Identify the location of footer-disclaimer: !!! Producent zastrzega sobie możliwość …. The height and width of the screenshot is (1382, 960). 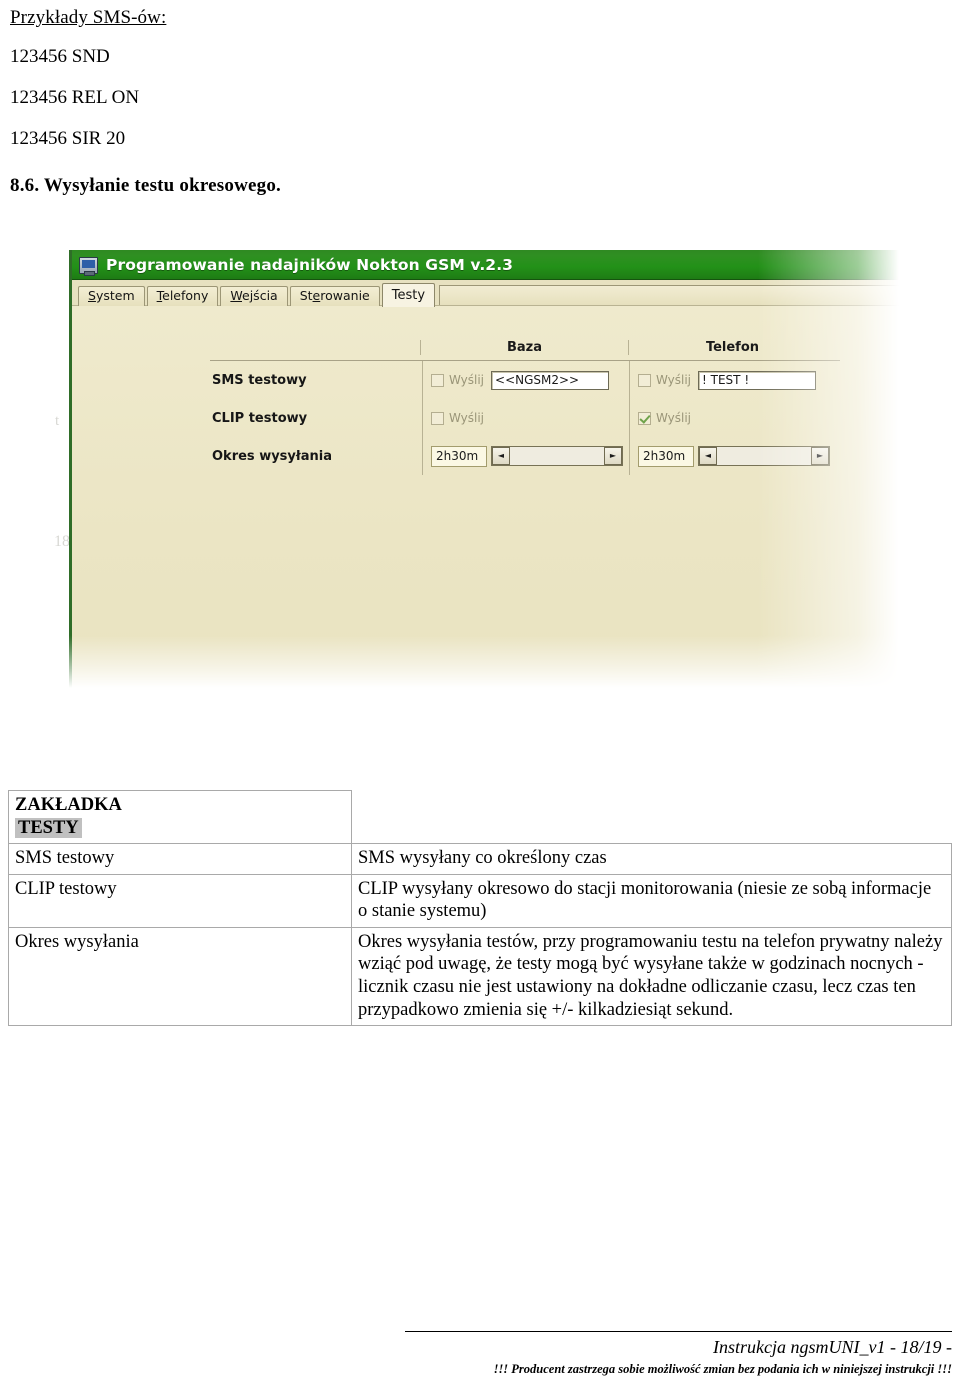
(722, 1369).